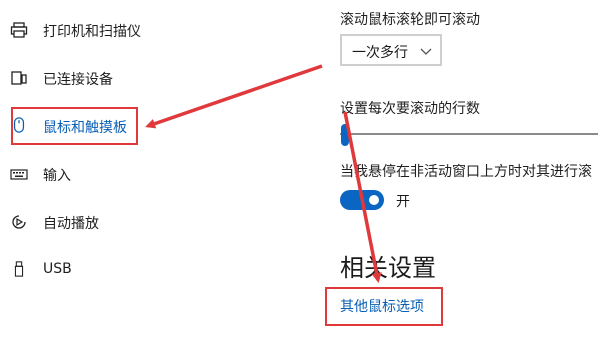  Describe the element at coordinates (234, 96) in the screenshot. I see `arrow-to-mouse-item` at that location.